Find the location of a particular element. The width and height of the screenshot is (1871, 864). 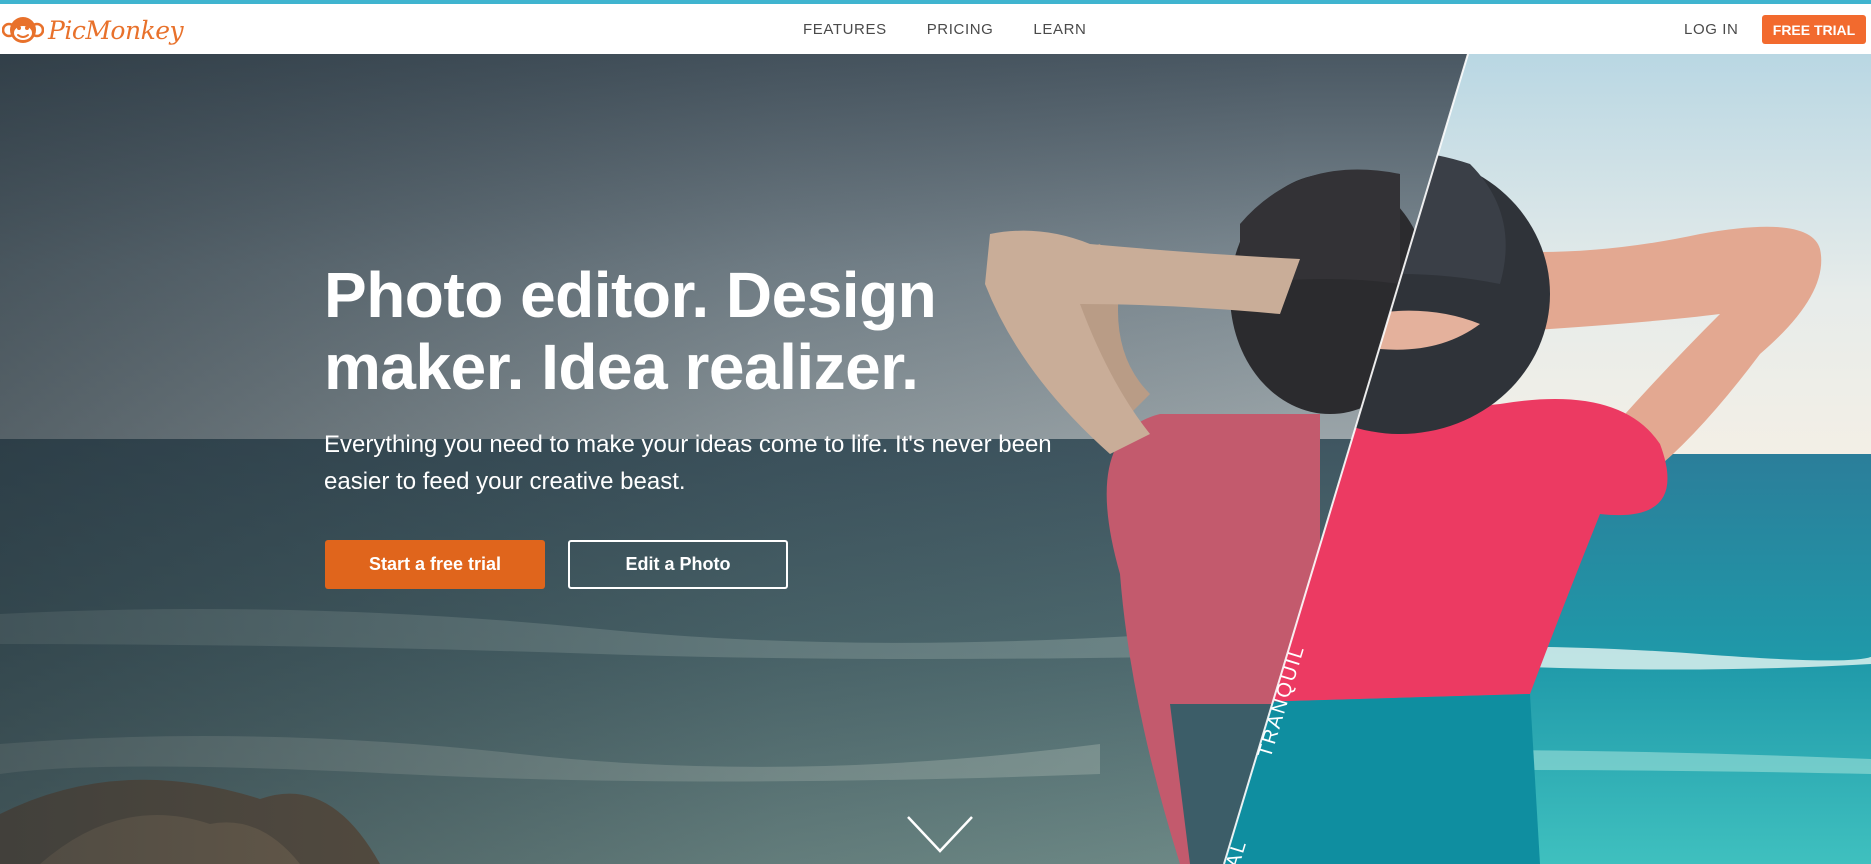

nav-pricing-link: PRICING is located at coordinates (960, 29).